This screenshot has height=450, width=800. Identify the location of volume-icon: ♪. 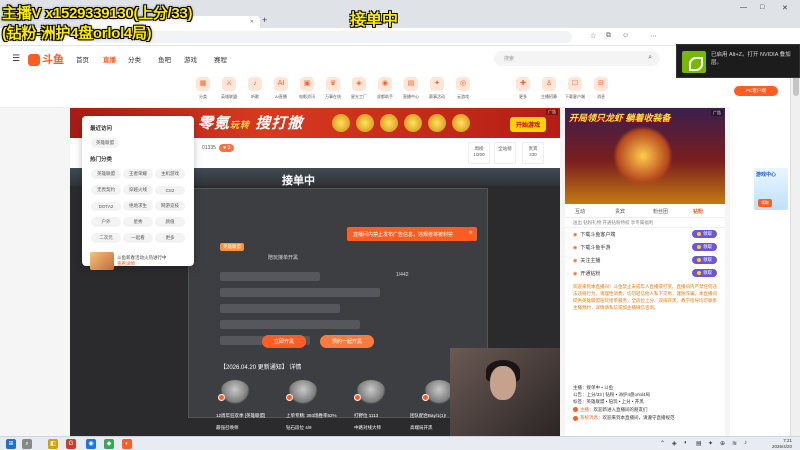
(745, 443).